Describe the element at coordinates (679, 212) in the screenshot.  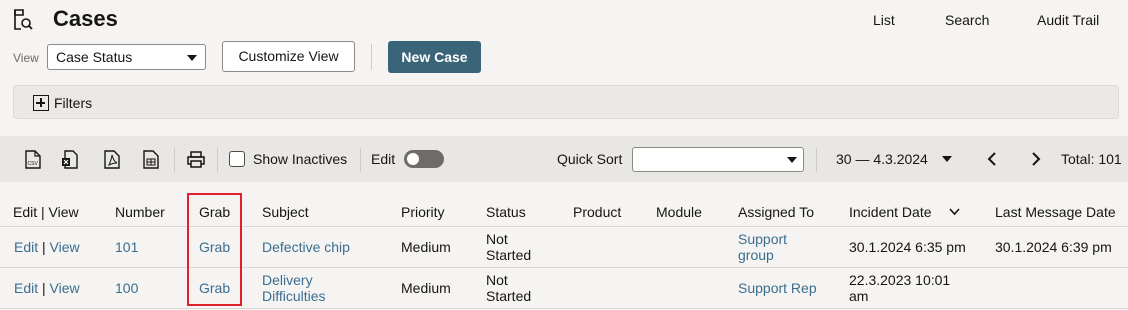
I see `column-header-module: Module` at that location.